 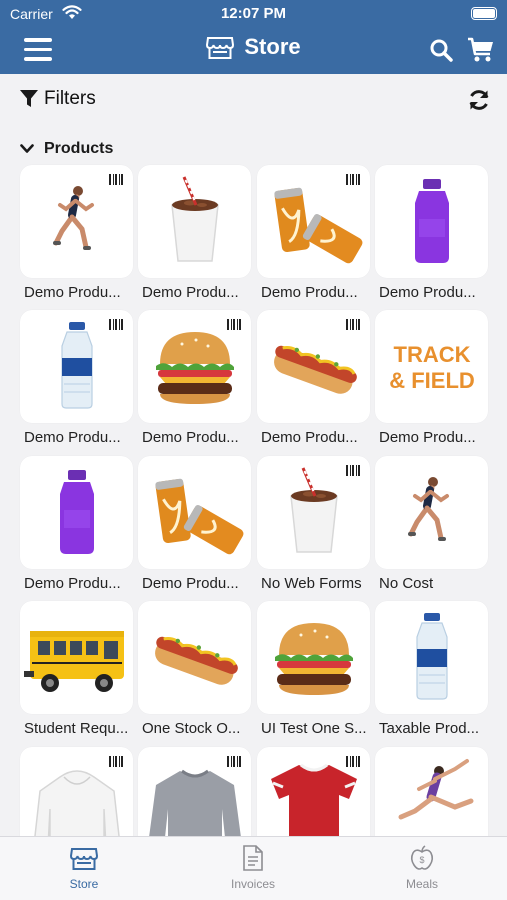 What do you see at coordinates (479, 100) in the screenshot?
I see `refresh-icon` at bounding box center [479, 100].